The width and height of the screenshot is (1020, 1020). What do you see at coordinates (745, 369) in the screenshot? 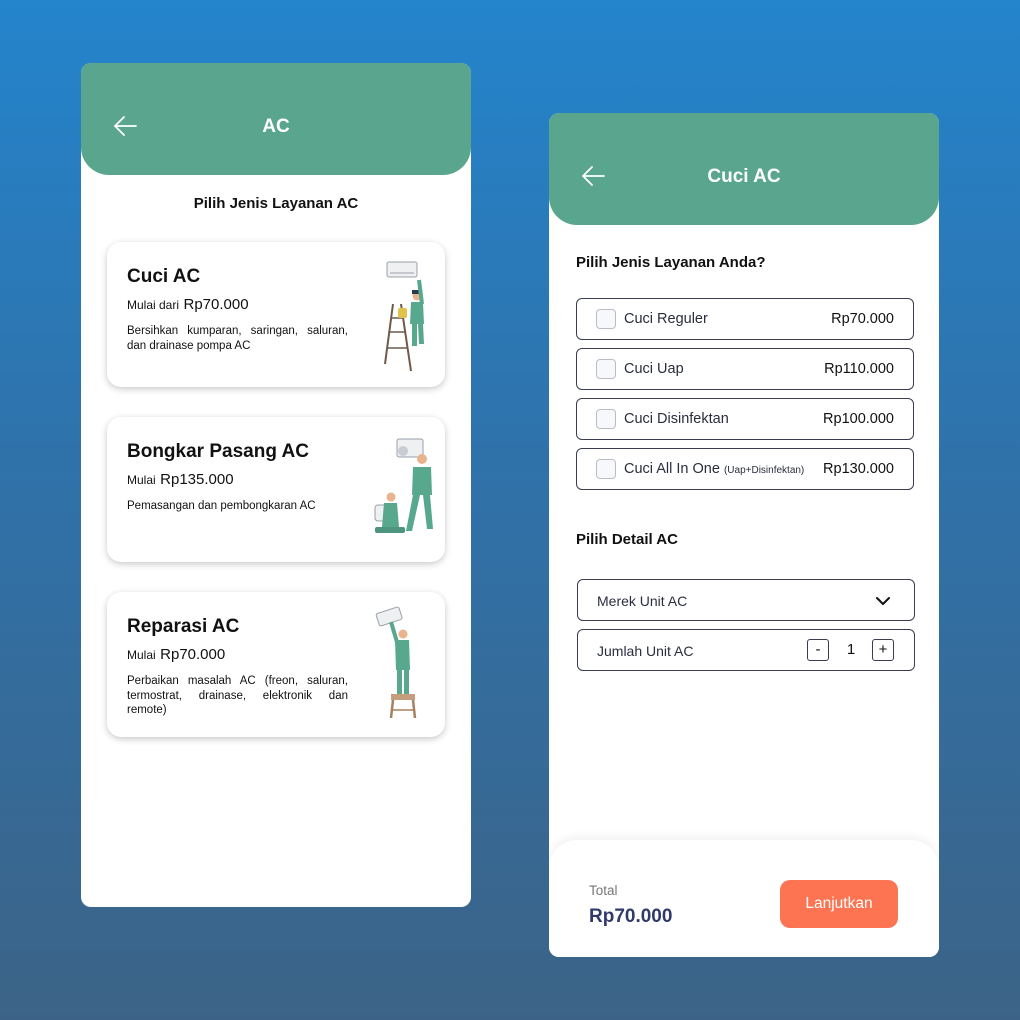
I see `option-cuci-uap: Cuci Uap Rp110.000` at bounding box center [745, 369].